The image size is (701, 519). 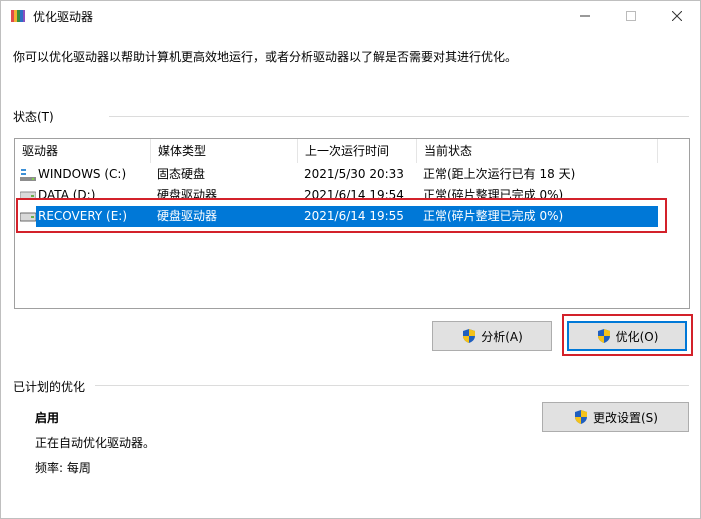 What do you see at coordinates (63, 468) in the screenshot?
I see `schedule-frequency: 频率: 每周` at bounding box center [63, 468].